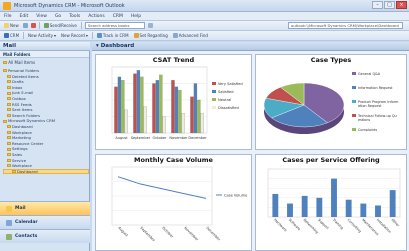 The width and height of the screenshot is (409, 251). Describe the element at coordinates (280, 225) in the screenshot. I see `x-tick-label: Hardware` at that location.